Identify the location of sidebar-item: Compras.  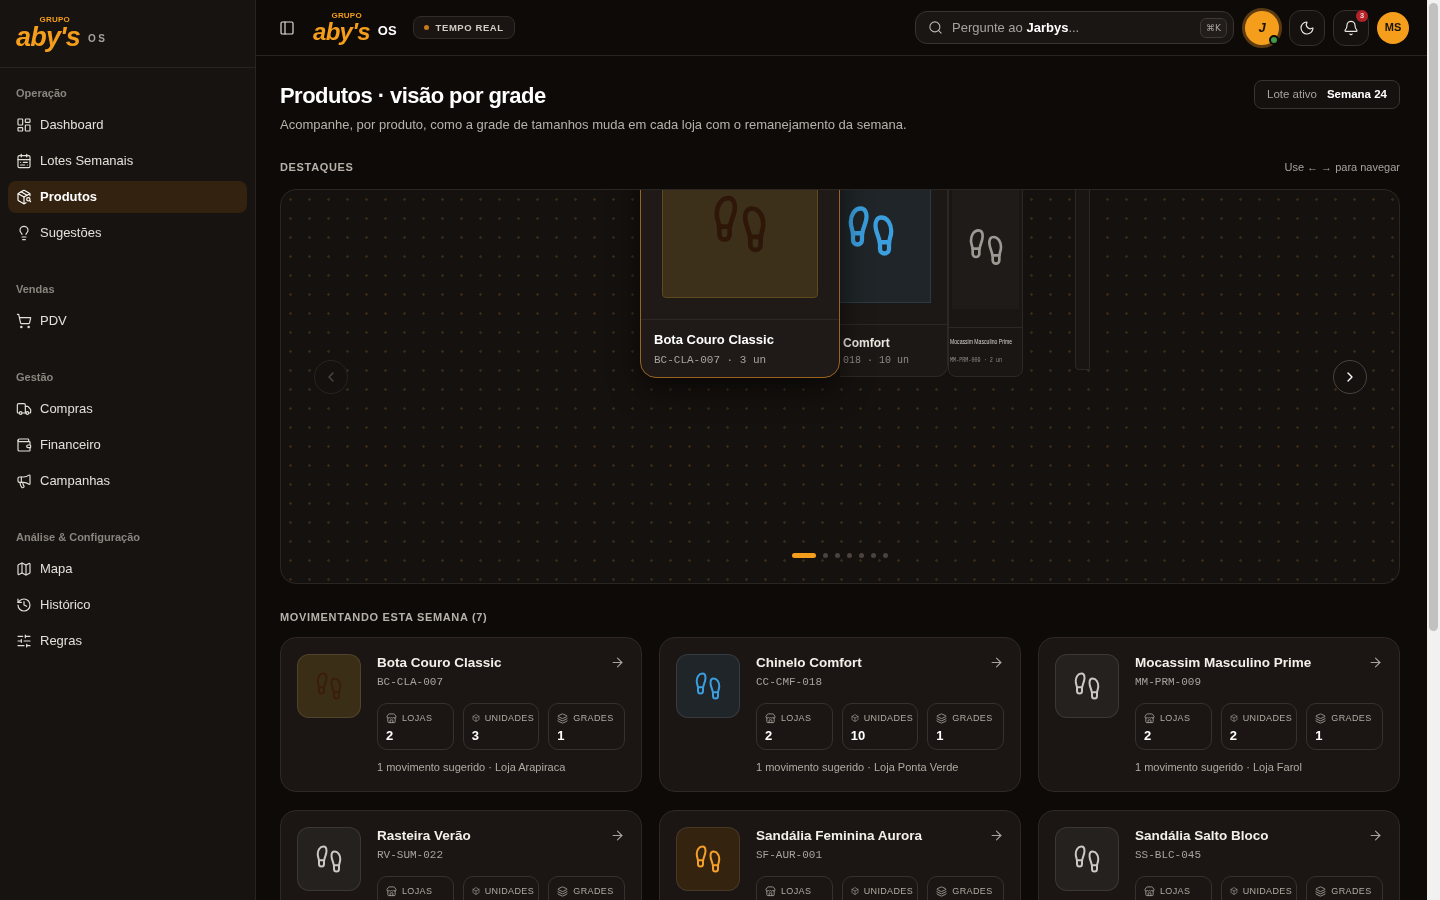
(127, 409).